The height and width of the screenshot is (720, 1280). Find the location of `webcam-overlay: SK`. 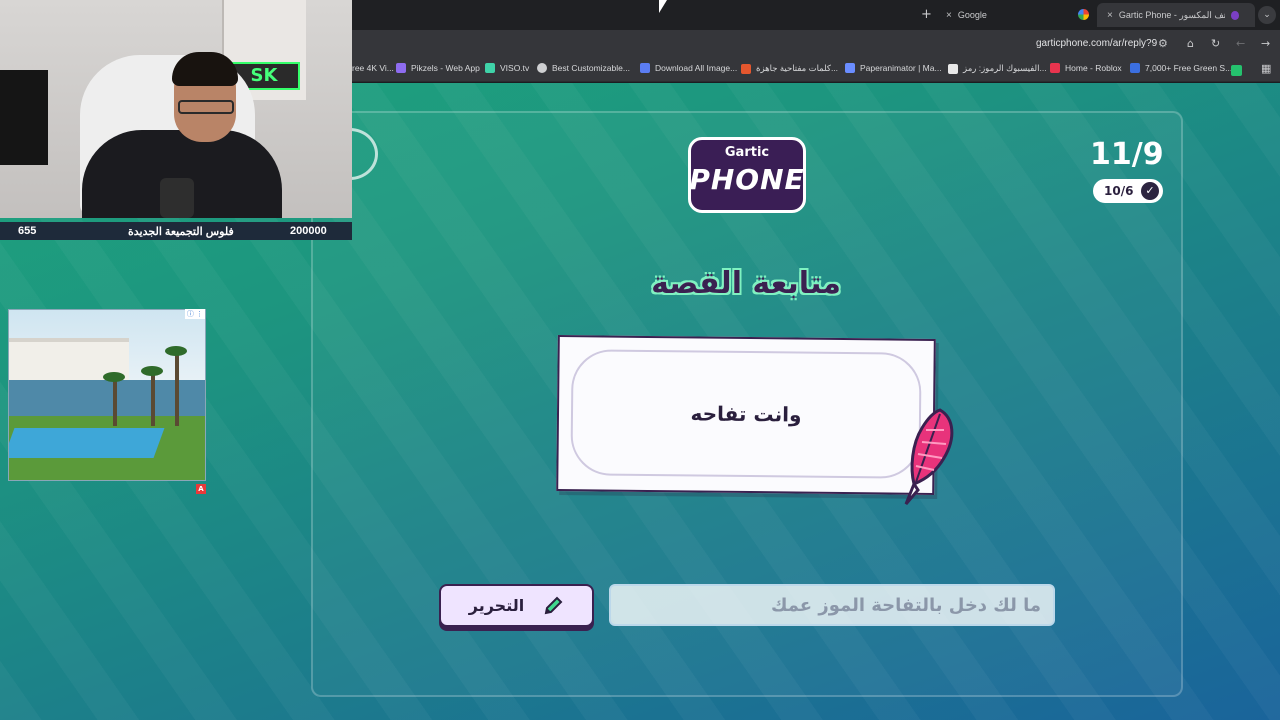

webcam-overlay: SK is located at coordinates (176, 109).